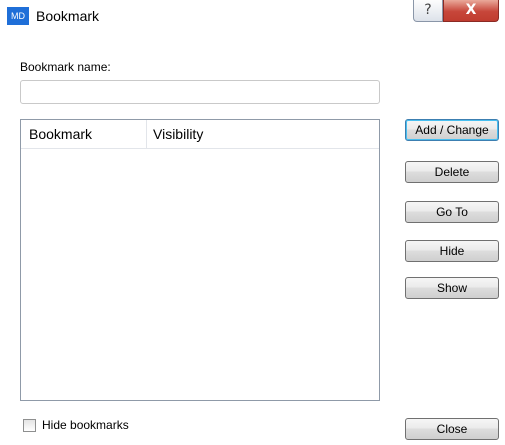 The height and width of the screenshot is (445, 505). What do you see at coordinates (452, 130) in the screenshot?
I see `add-change-button: Add / Change` at bounding box center [452, 130].